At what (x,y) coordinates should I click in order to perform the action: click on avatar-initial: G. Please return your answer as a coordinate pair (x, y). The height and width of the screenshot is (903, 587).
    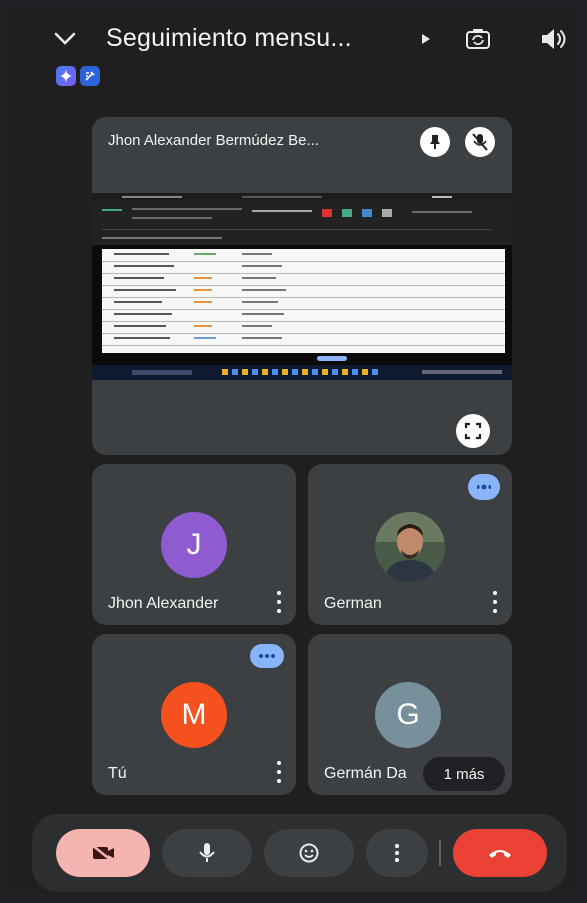
    Looking at the image, I should click on (408, 714).